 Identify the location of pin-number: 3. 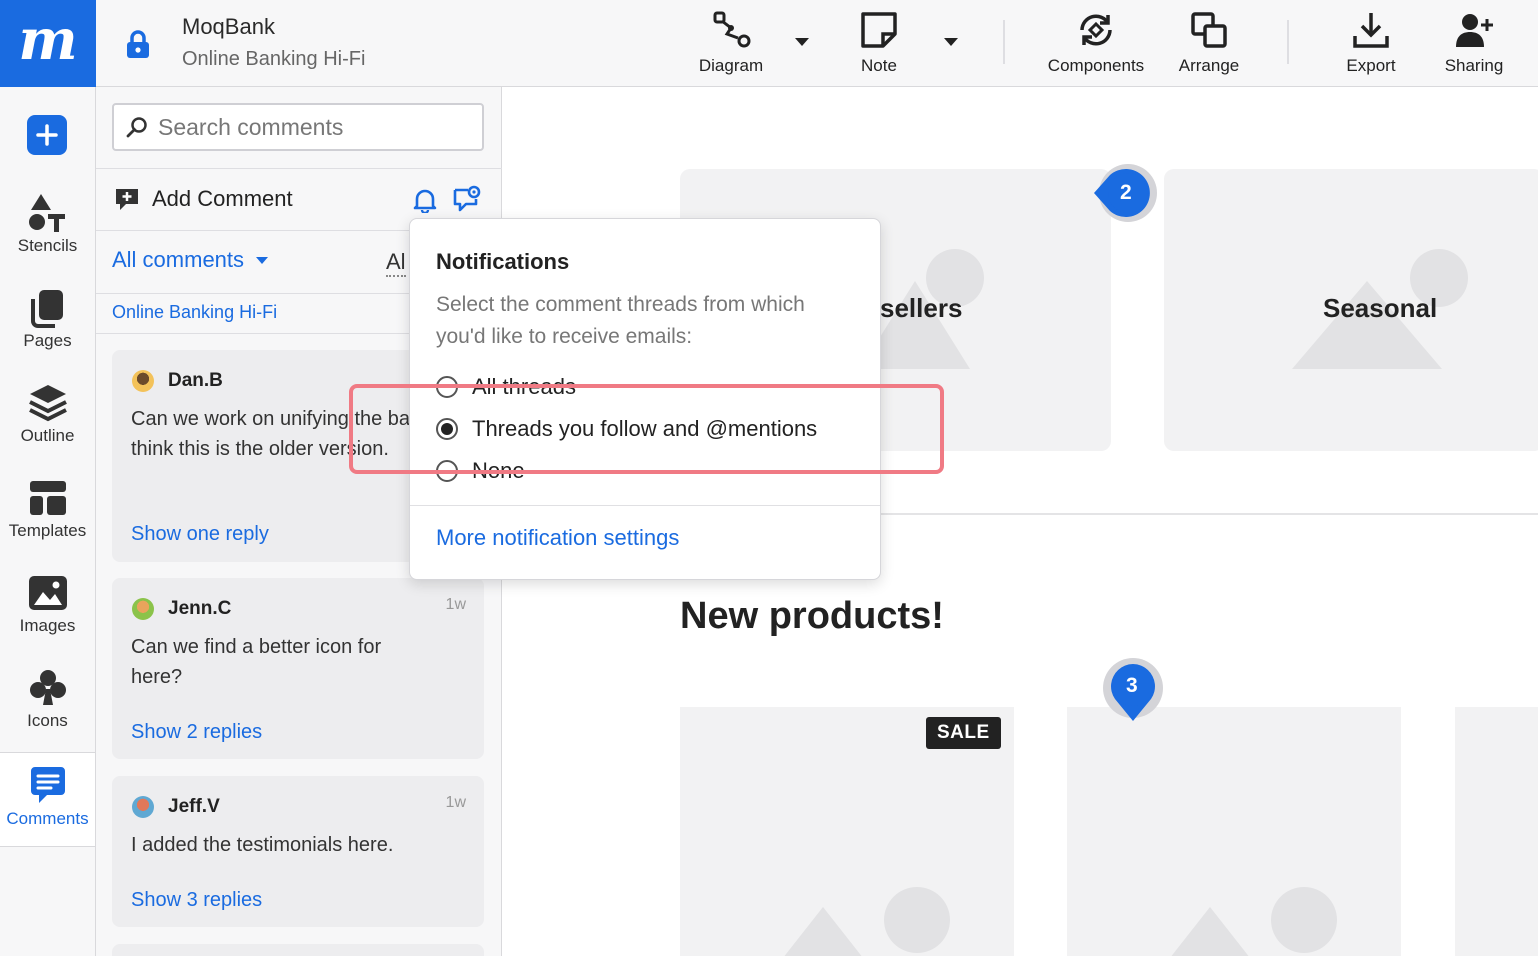
(1132, 685).